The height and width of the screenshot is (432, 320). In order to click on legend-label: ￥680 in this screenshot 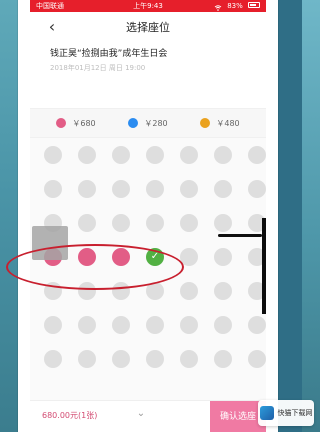, I will do `click(84, 123)`.